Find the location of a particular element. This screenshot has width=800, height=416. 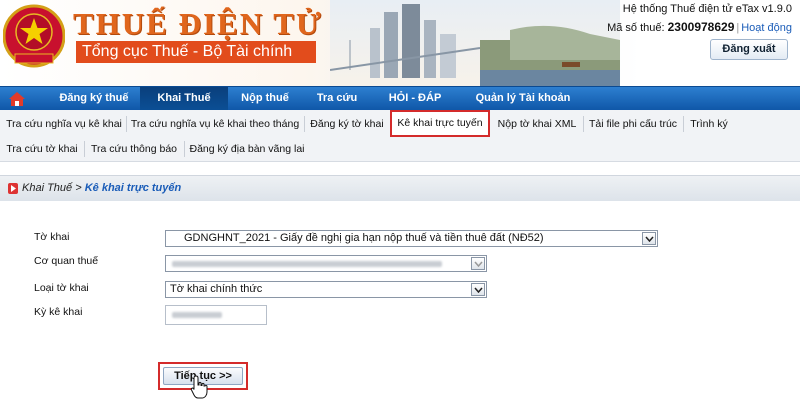

subnav-ke-khai-truc-tuyen: Kê khai trực tuyến is located at coordinates (440, 123).